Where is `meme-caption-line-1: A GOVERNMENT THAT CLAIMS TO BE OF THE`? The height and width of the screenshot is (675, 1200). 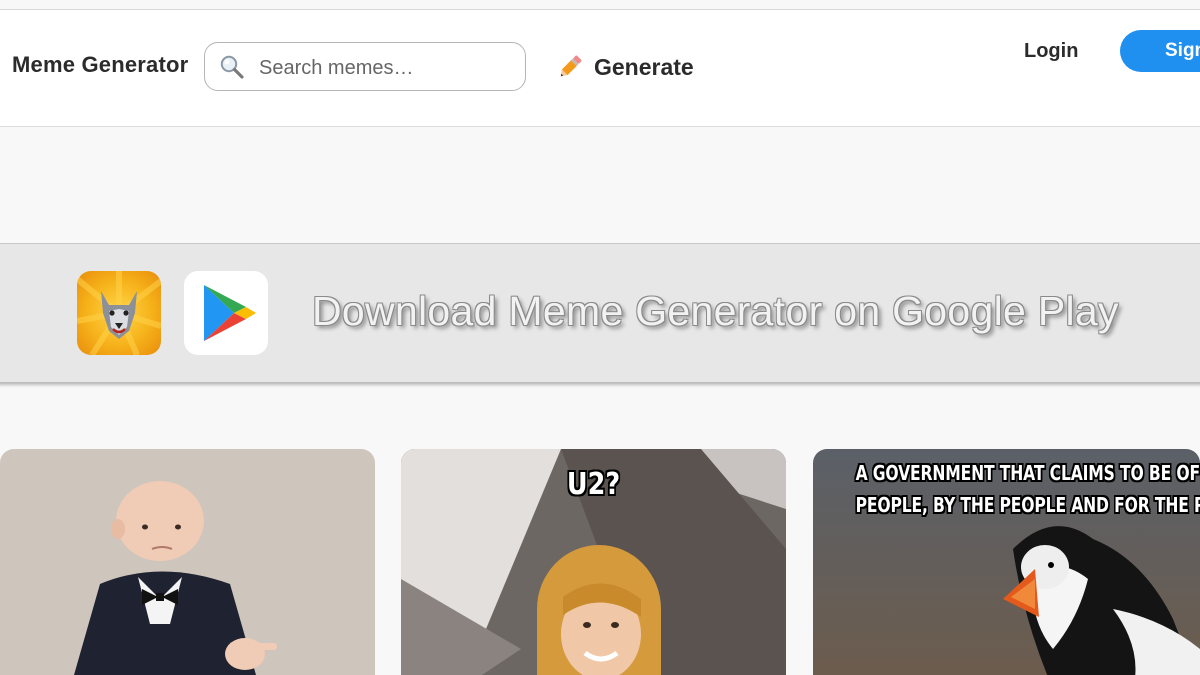
meme-caption-line-1: A GOVERNMENT THAT CLAIMS TO BE OF THE is located at coordinates (1027, 473).